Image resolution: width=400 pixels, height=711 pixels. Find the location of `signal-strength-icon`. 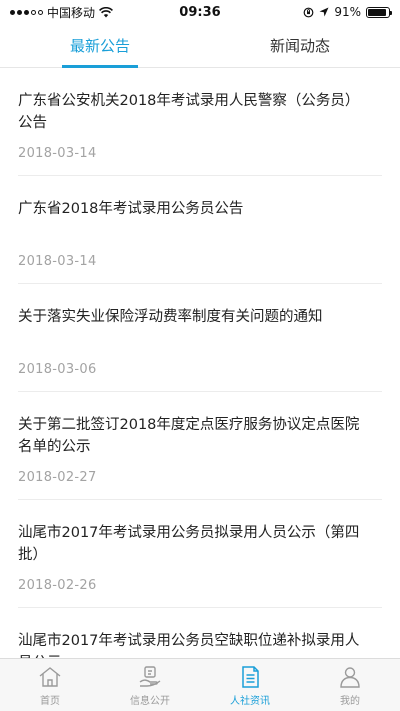

signal-strength-icon is located at coordinates (26, 12).